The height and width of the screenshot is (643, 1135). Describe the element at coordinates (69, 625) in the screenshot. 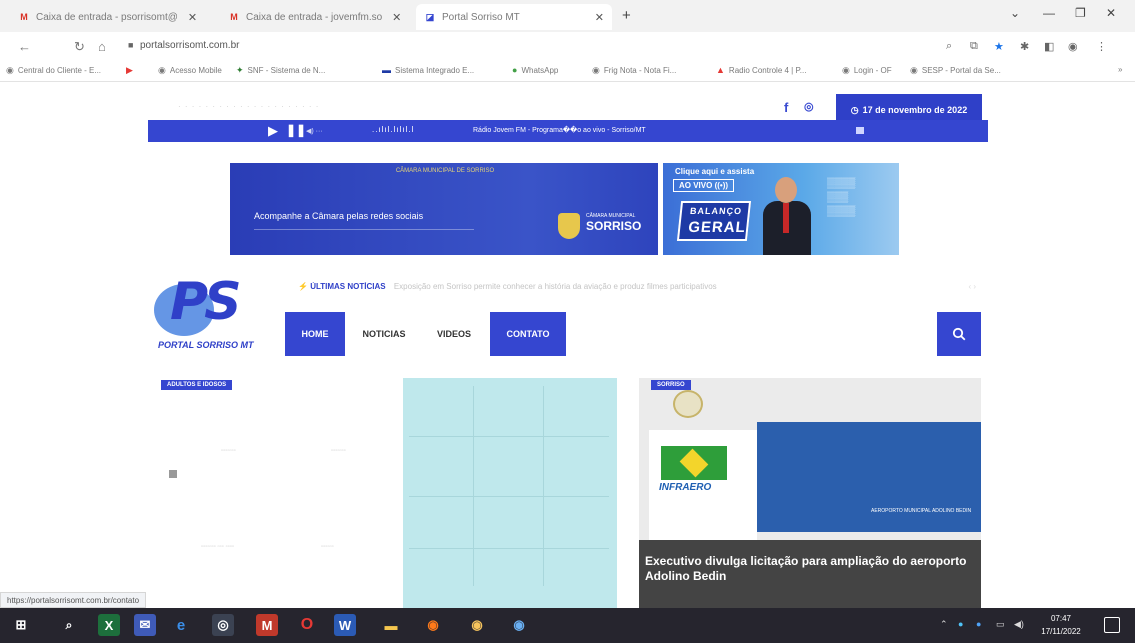

I see `search-icon: ⌕` at that location.